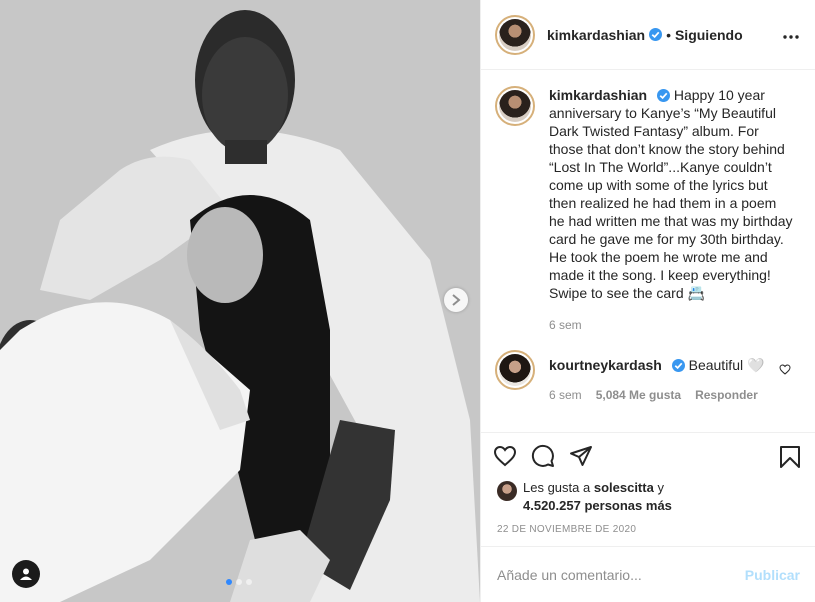  I want to click on bookmark-icon, so click(790, 457).